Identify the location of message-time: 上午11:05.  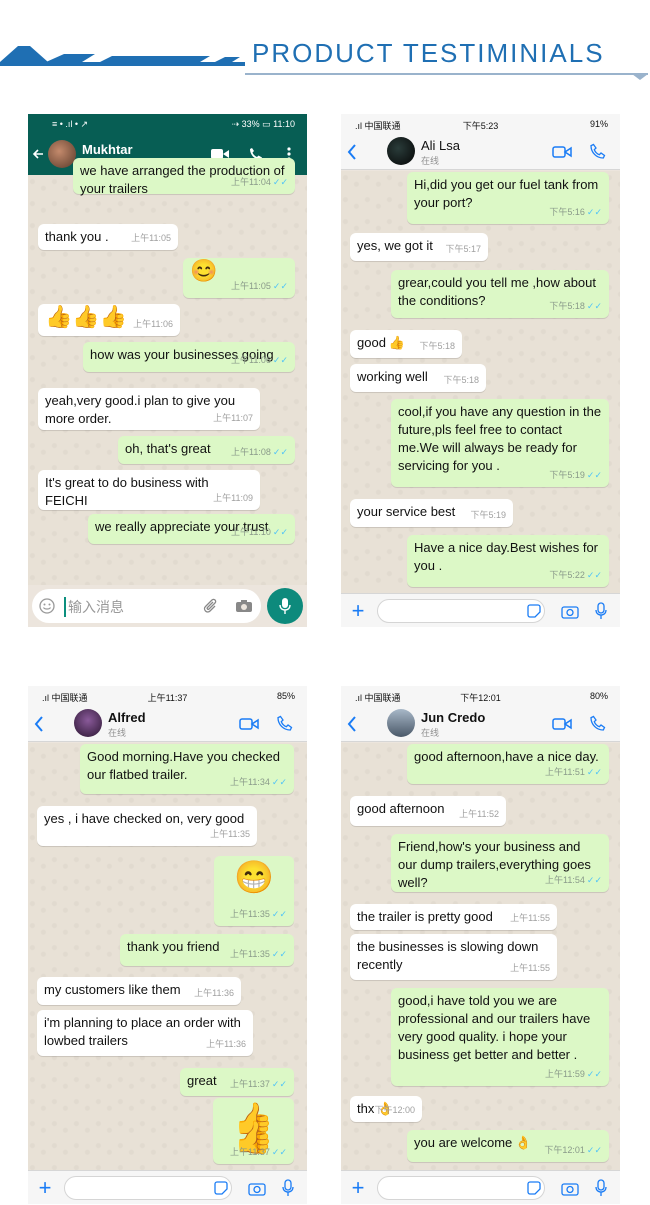
(151, 238).